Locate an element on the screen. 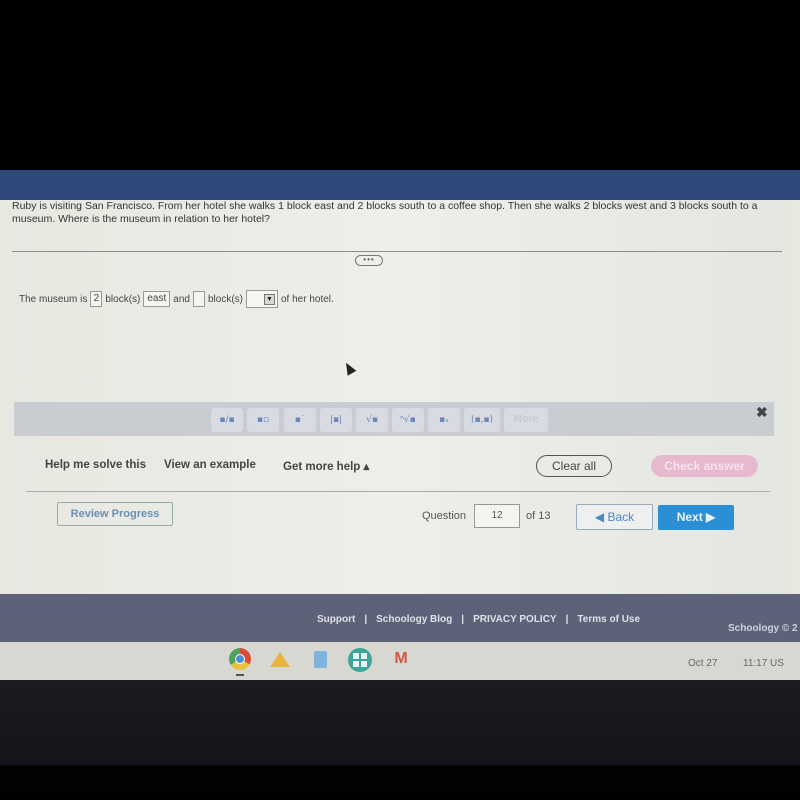 The width and height of the screenshot is (800, 800). conjunction-label: and is located at coordinates (181, 299).